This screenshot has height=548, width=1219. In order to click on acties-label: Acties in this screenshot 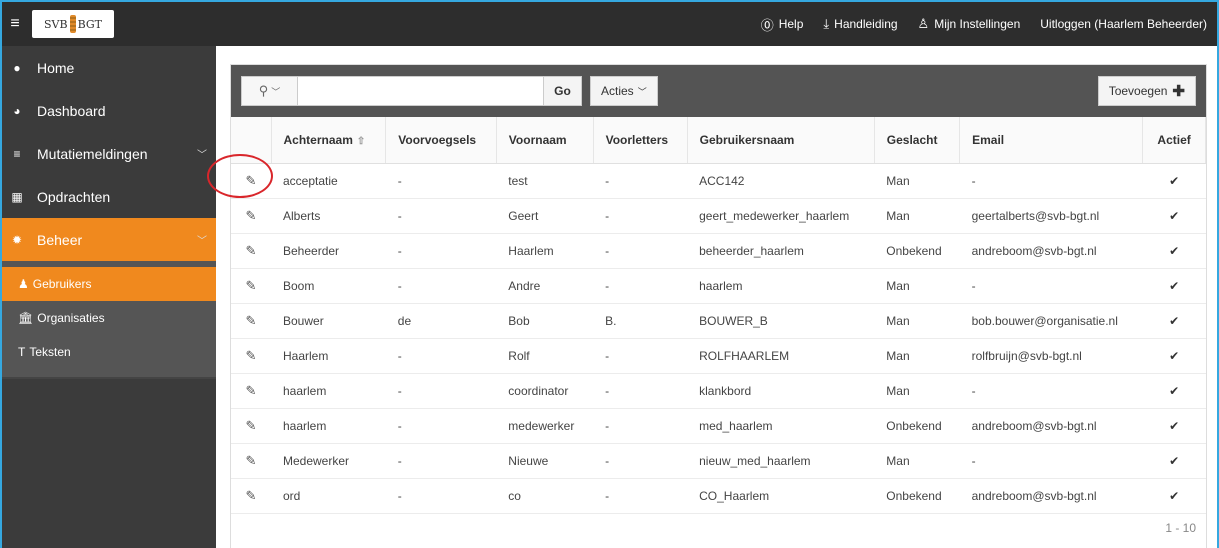, I will do `click(617, 91)`.